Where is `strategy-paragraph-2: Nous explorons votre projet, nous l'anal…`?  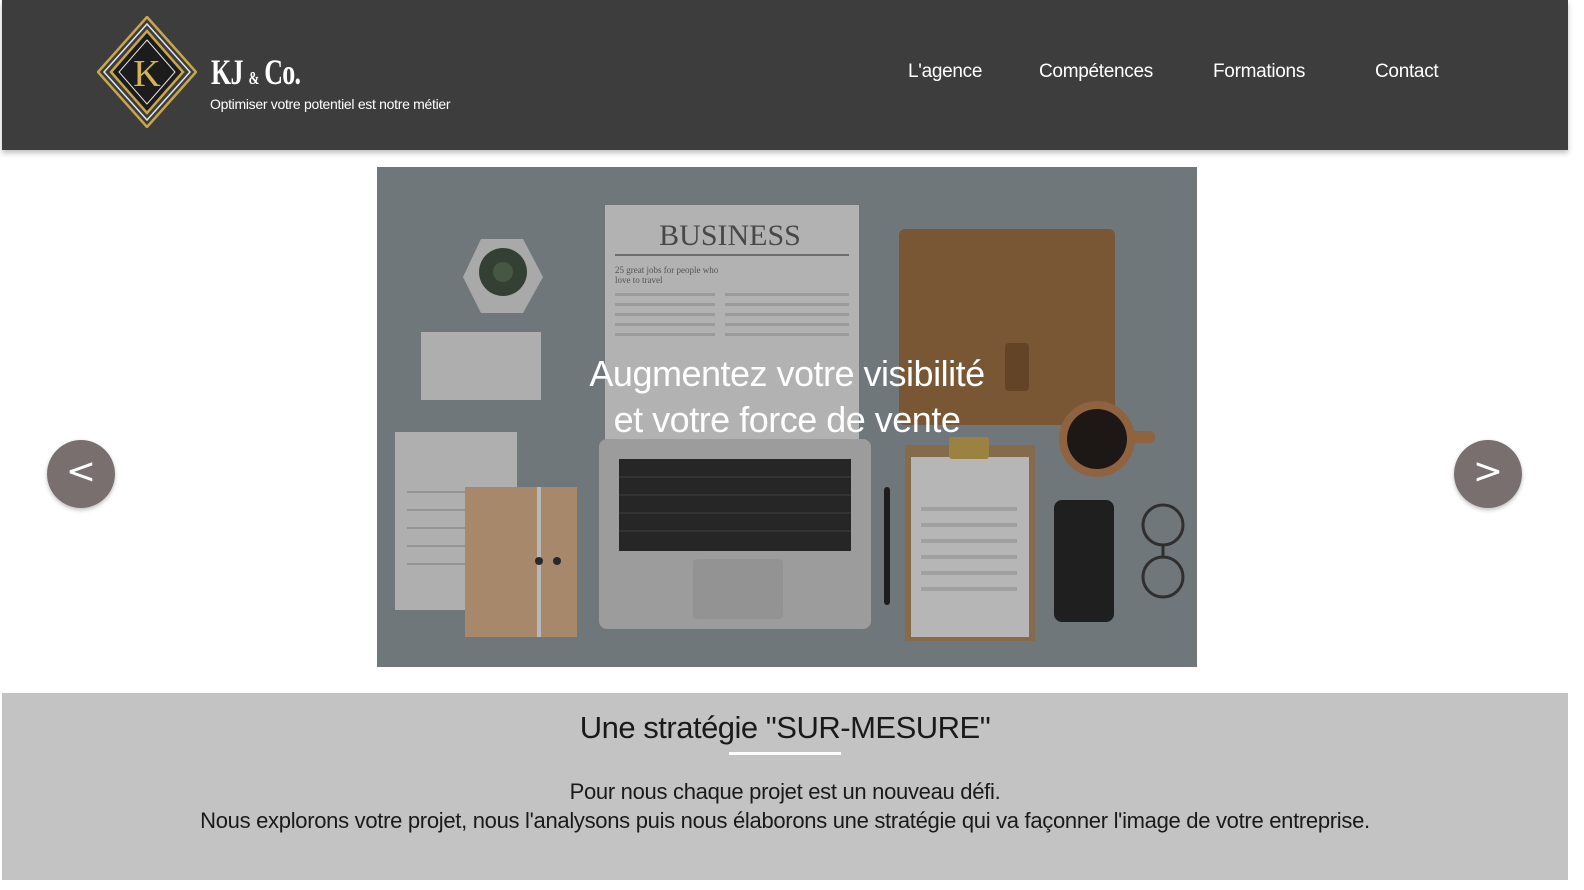
strategy-paragraph-2: Nous explorons votre projet, nous l'anal… is located at coordinates (785, 820).